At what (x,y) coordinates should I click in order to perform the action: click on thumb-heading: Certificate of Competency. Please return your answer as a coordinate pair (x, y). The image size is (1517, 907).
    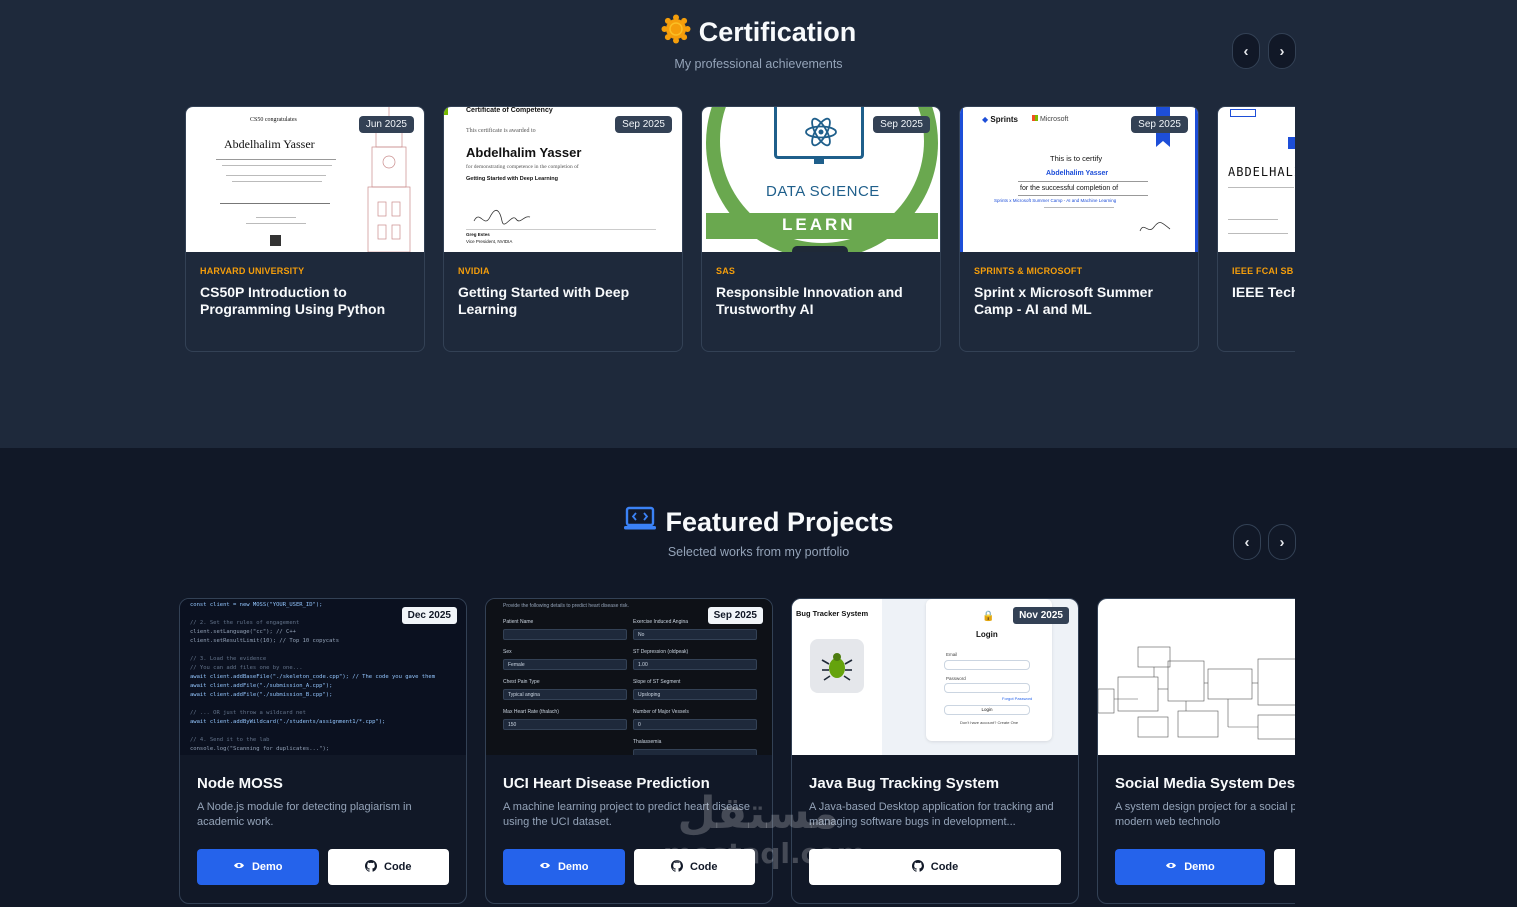
    Looking at the image, I should click on (509, 110).